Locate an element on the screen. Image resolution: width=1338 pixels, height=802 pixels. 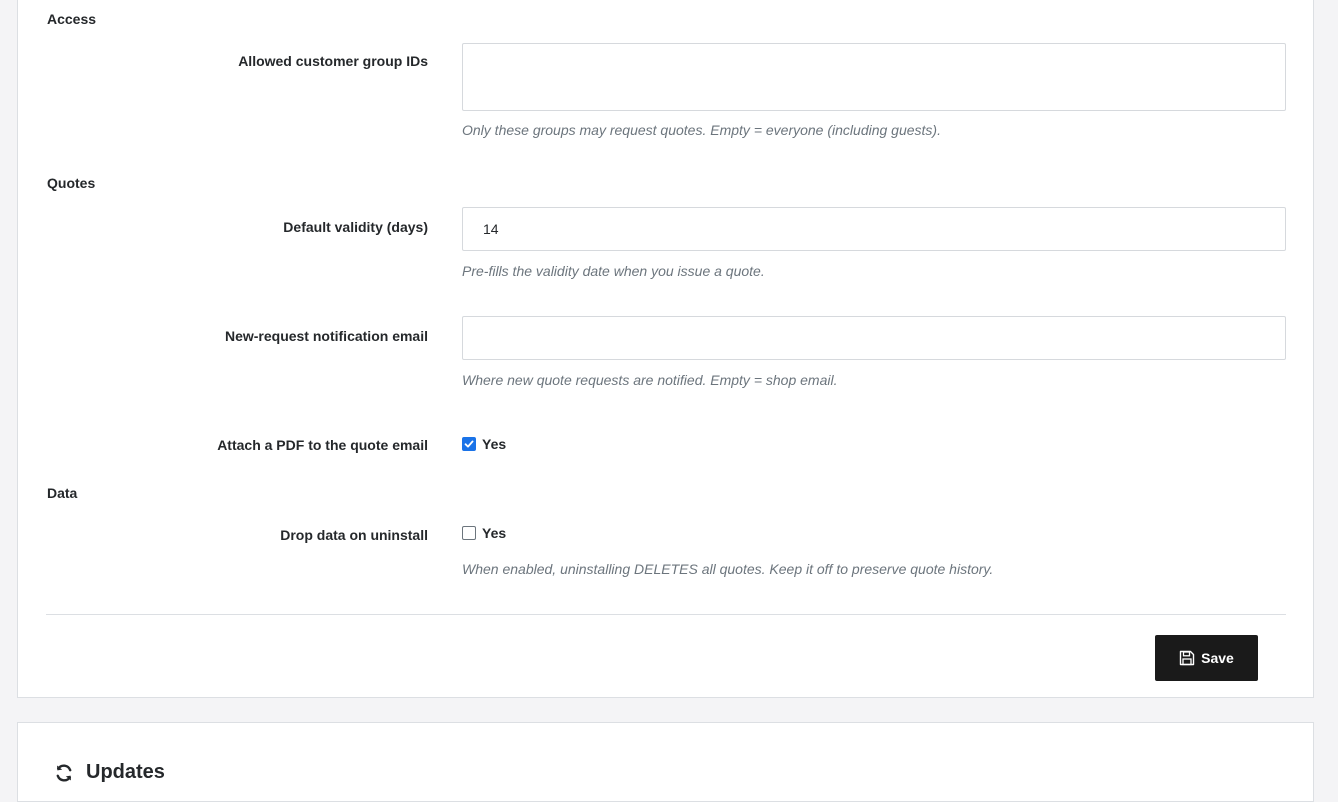
notification-email-label: New-request notification email is located at coordinates (326, 336).